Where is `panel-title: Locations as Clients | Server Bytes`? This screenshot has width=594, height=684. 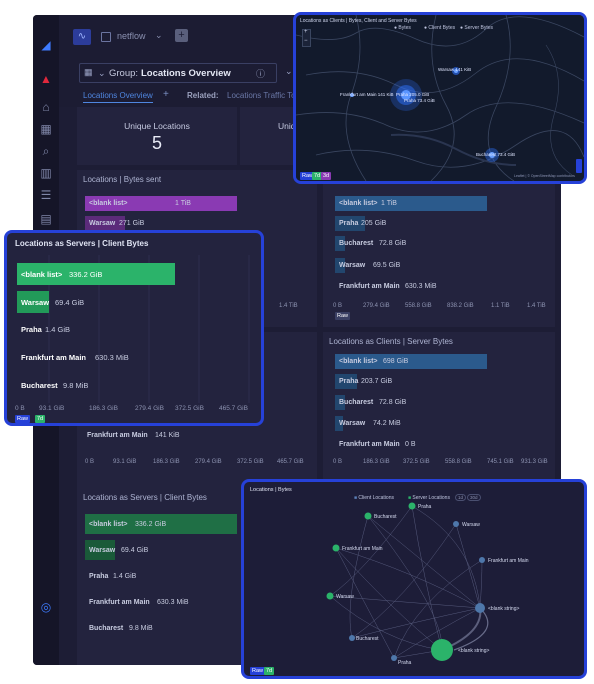 panel-title: Locations as Clients | Server Bytes is located at coordinates (391, 341).